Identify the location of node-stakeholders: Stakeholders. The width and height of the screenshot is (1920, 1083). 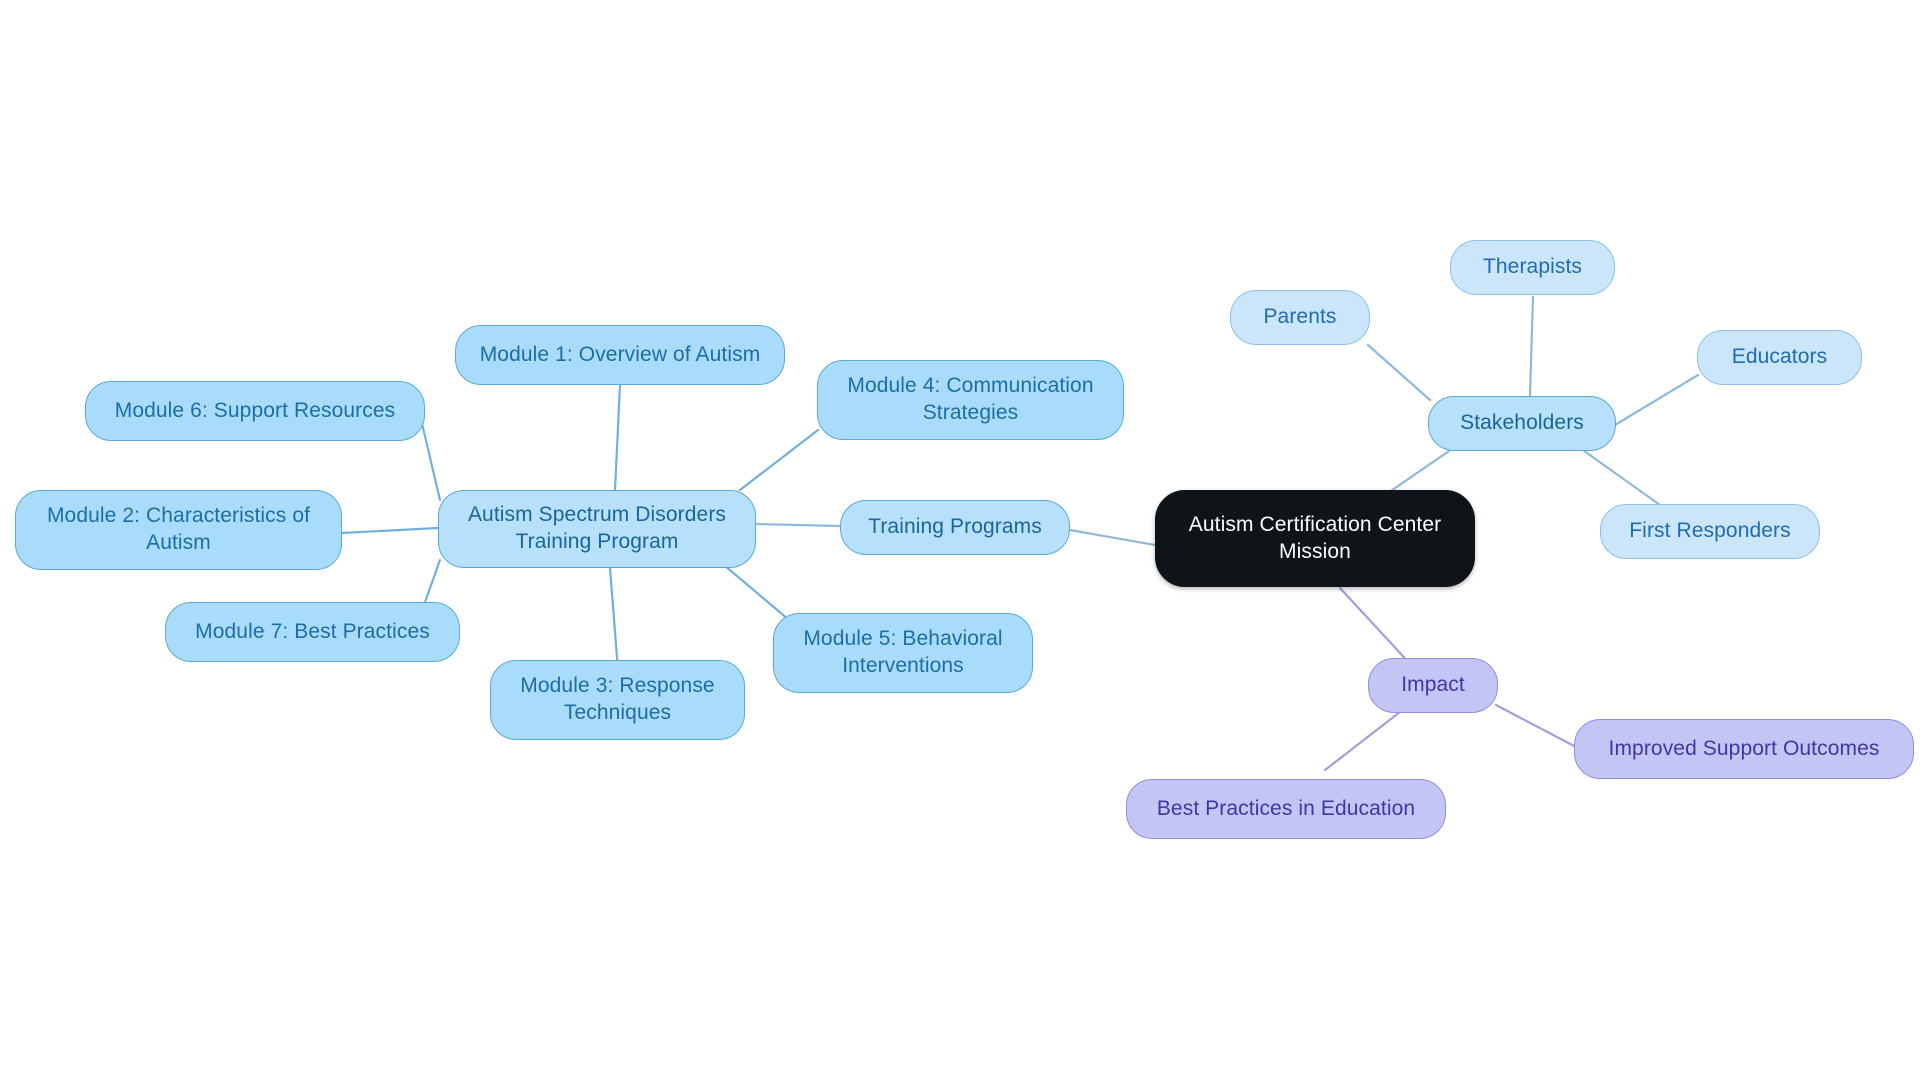
(1522, 423).